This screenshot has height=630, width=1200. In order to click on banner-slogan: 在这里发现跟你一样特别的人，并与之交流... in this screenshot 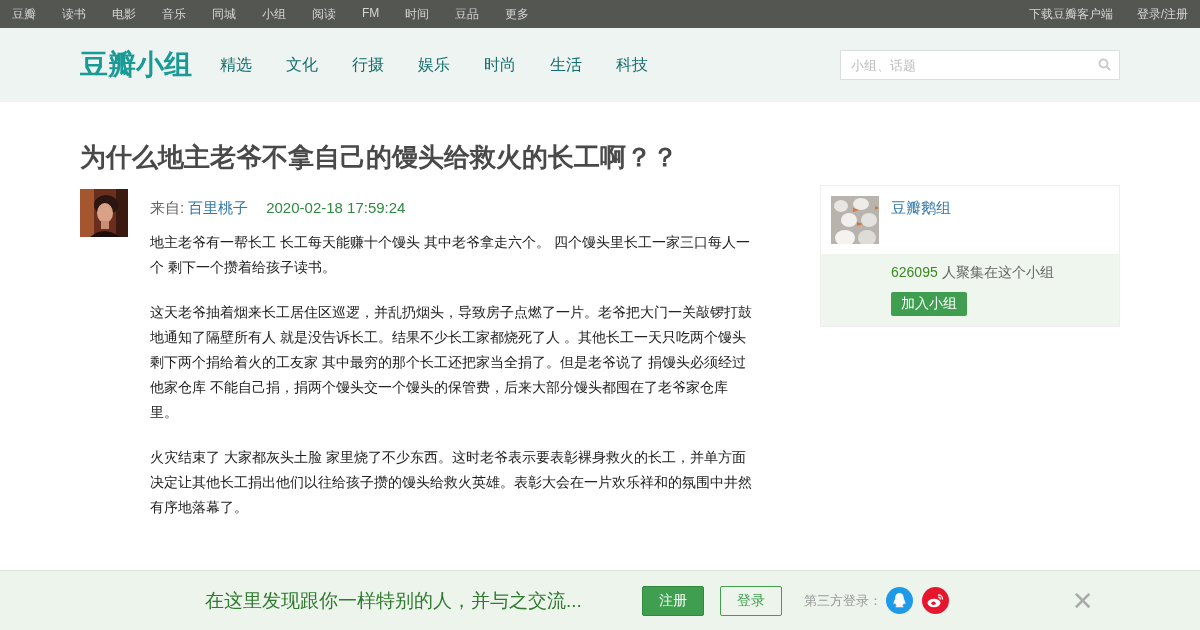, I will do `click(393, 600)`.